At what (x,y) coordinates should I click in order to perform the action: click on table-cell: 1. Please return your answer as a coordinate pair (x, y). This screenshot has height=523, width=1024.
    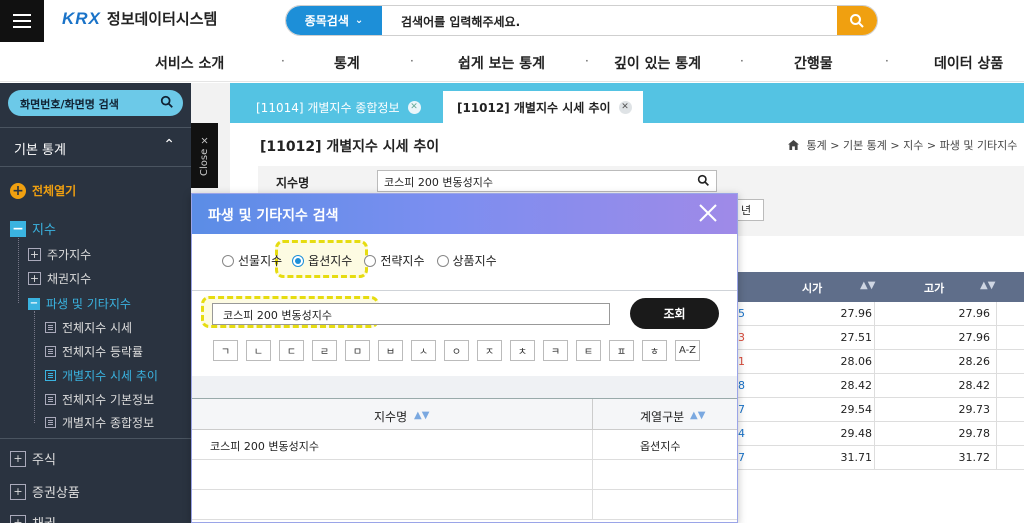
    Looking at the image, I should click on (741, 361).